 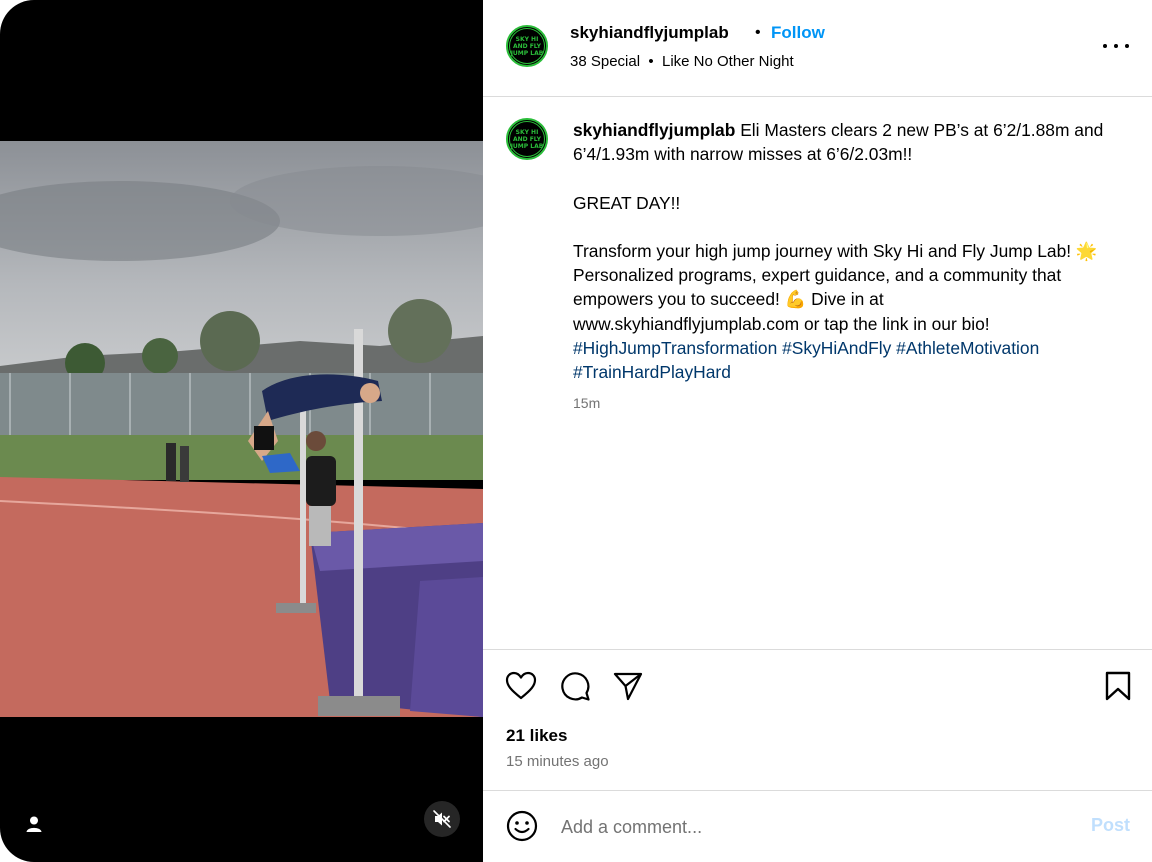 I want to click on post-actions: 21 likes 15 minutes ago, so click(x=817, y=719).